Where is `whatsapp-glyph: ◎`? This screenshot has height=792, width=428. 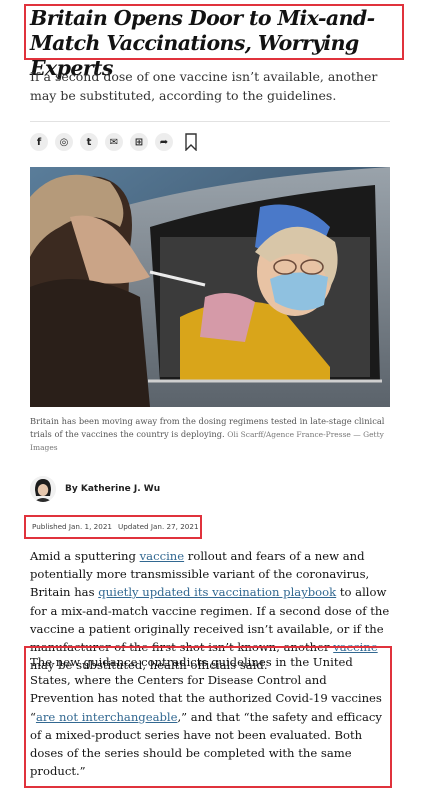
whatsapp-glyph: ◎ is located at coordinates (64, 142).